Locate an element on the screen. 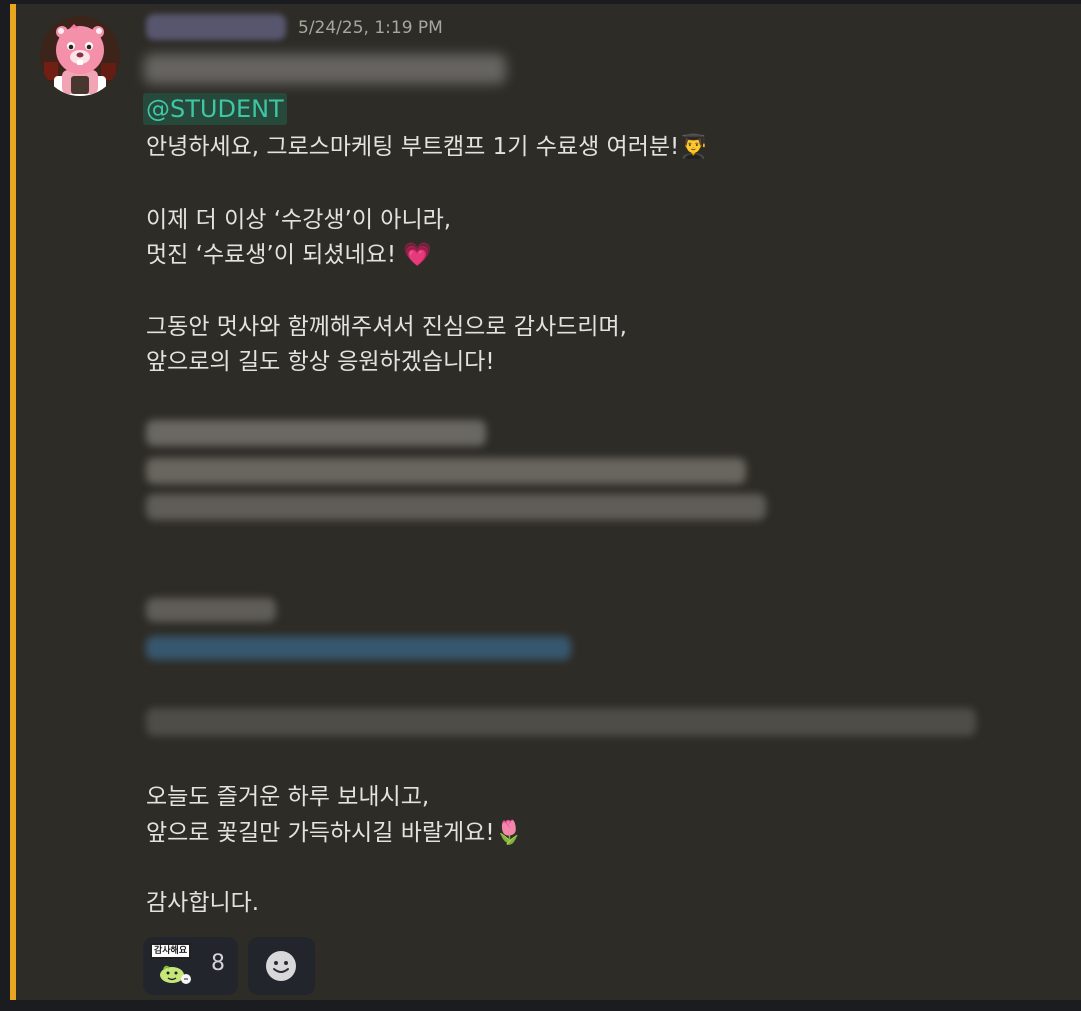 This screenshot has width=1081, height=1011. message-timestamp: 5/24/25, 1:19 PM is located at coordinates (370, 28).